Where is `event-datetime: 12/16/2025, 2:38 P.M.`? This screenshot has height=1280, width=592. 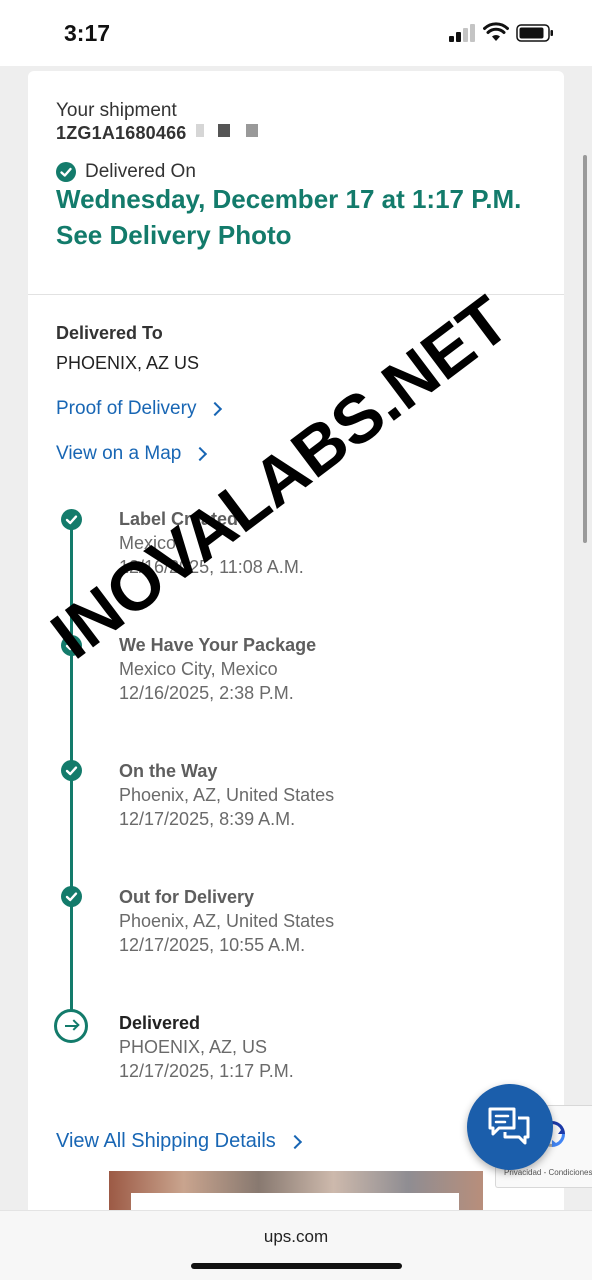
event-datetime: 12/16/2025, 2:38 P.M. is located at coordinates (206, 693).